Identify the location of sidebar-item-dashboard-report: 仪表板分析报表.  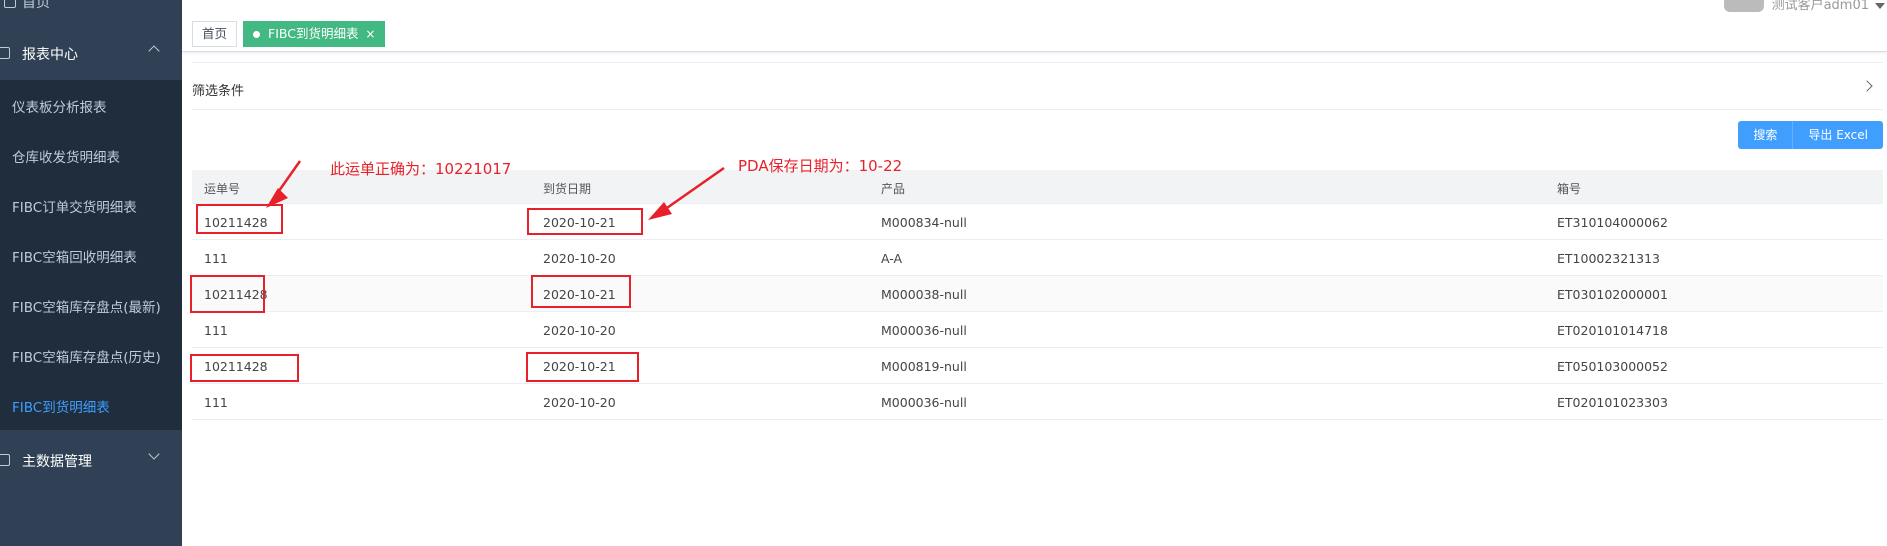
(91, 105).